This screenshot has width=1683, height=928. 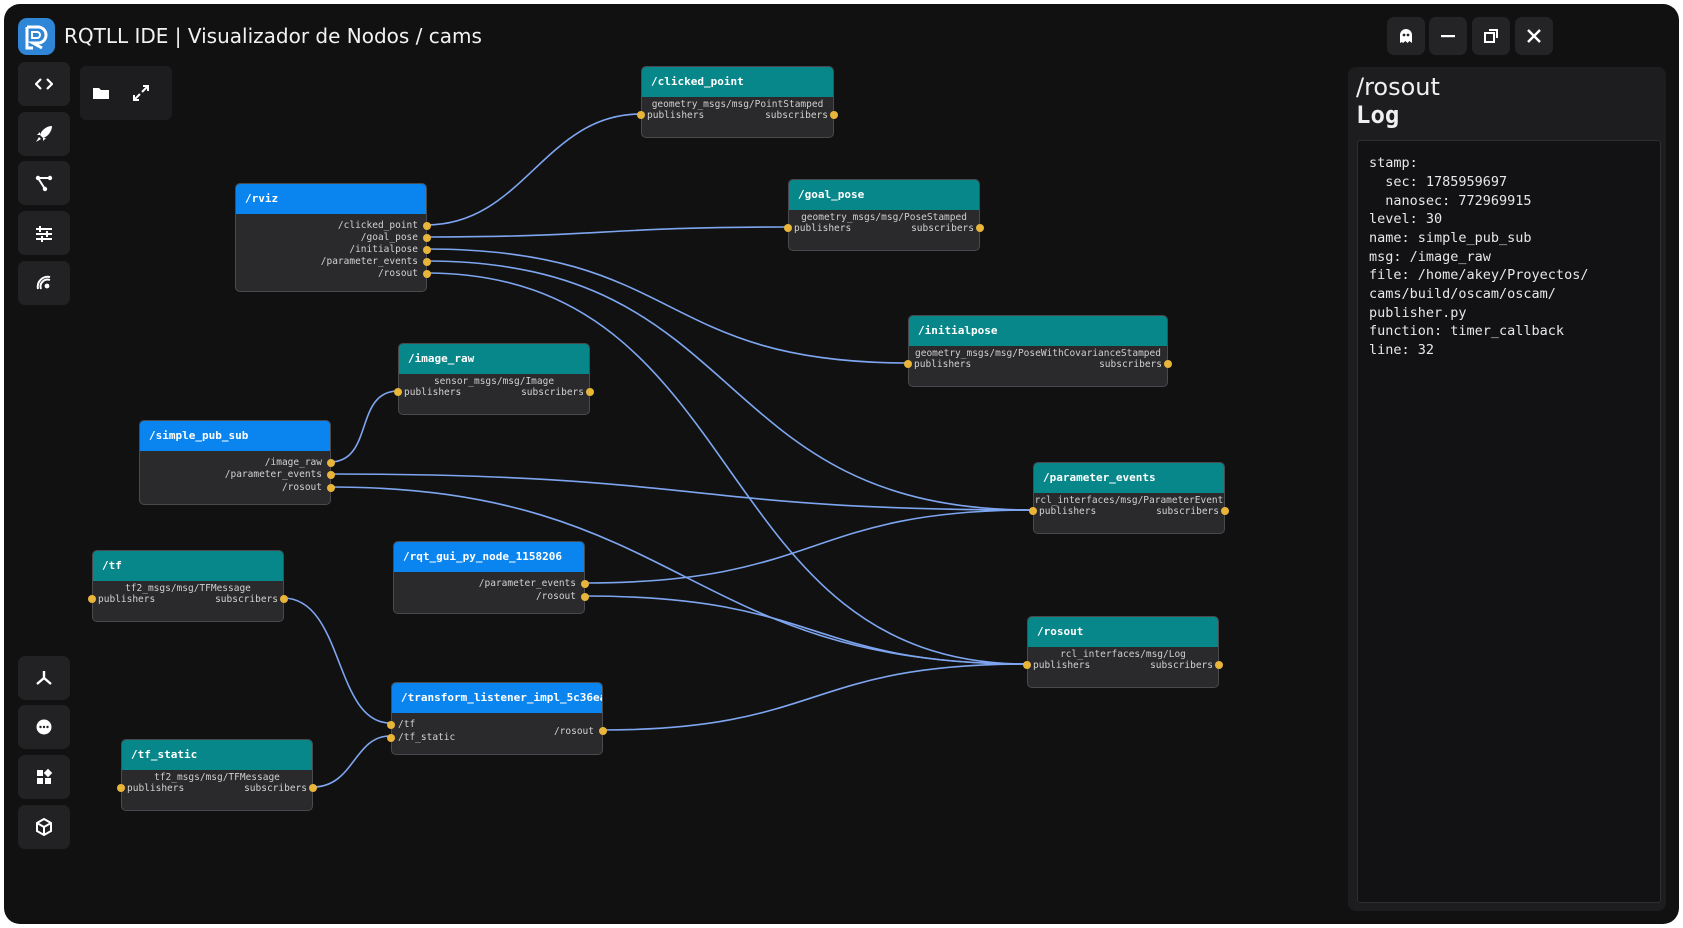 What do you see at coordinates (383, 249) in the screenshot?
I see `port-label: /initialpose` at bounding box center [383, 249].